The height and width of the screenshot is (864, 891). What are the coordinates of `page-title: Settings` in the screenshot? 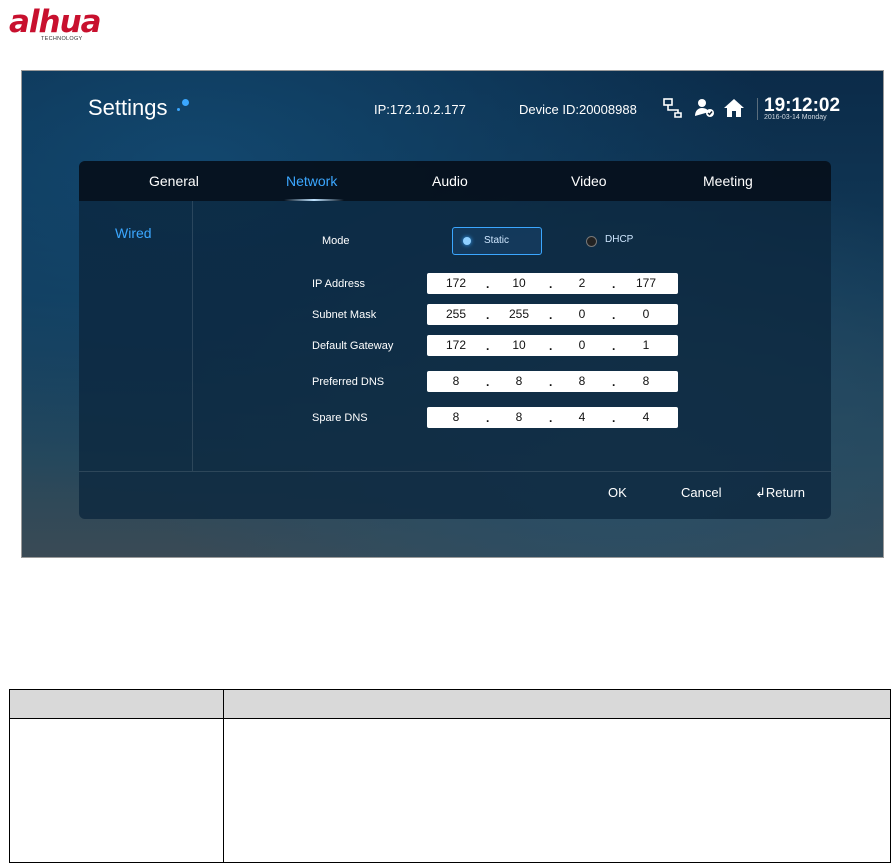 It's located at (128, 107).